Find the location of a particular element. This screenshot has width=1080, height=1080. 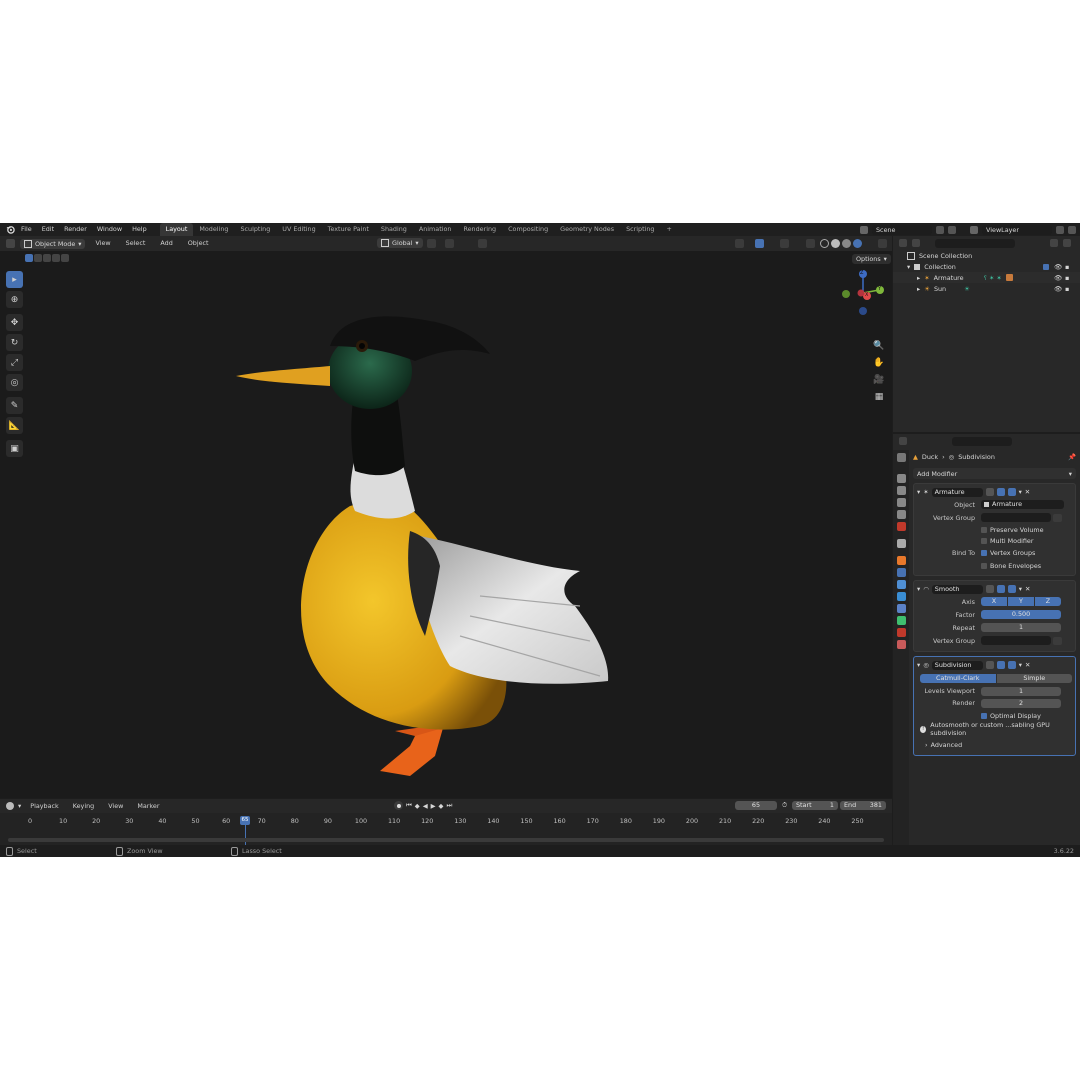

marker-menu: Marker is located at coordinates (148, 806).